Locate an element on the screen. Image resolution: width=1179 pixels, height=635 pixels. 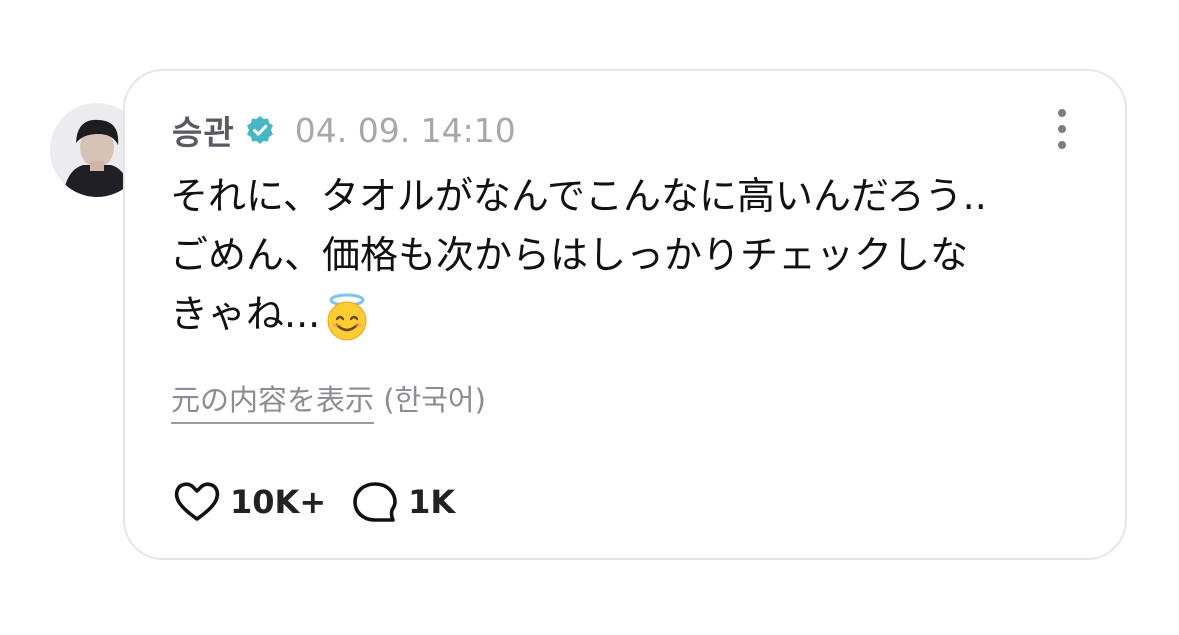
translation-toggle: 元の内容を表示 (한국어) is located at coordinates (328, 398).